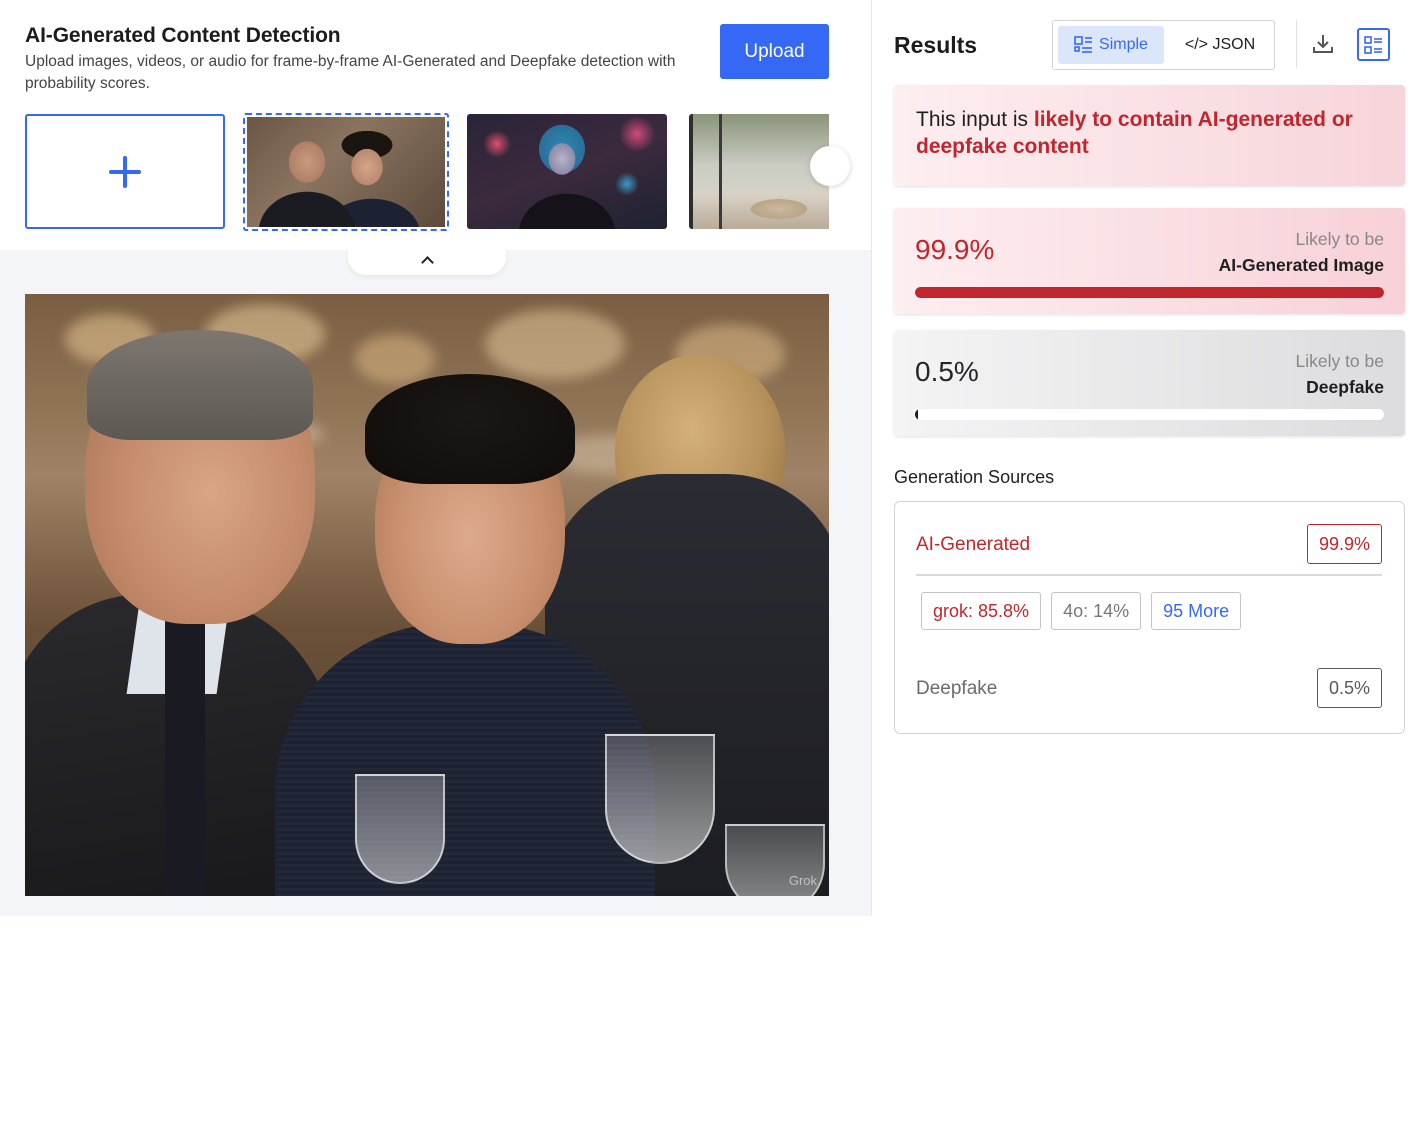 The image size is (1428, 1124). Describe the element at coordinates (981, 611) in the screenshot. I see `source-chip-grok: grok: 85.8%` at that location.